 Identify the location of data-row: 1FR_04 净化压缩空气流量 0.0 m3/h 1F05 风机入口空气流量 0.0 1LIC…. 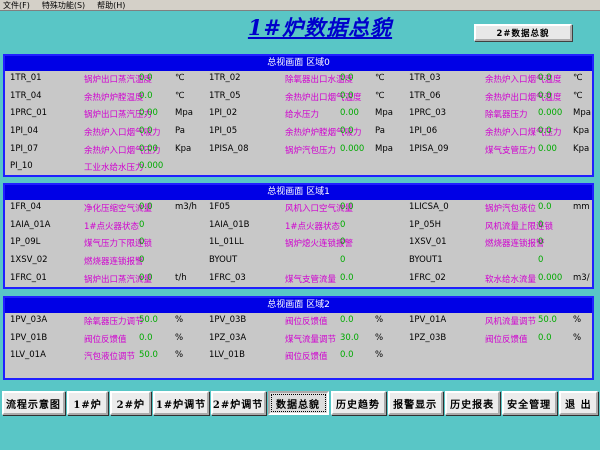
(298, 209).